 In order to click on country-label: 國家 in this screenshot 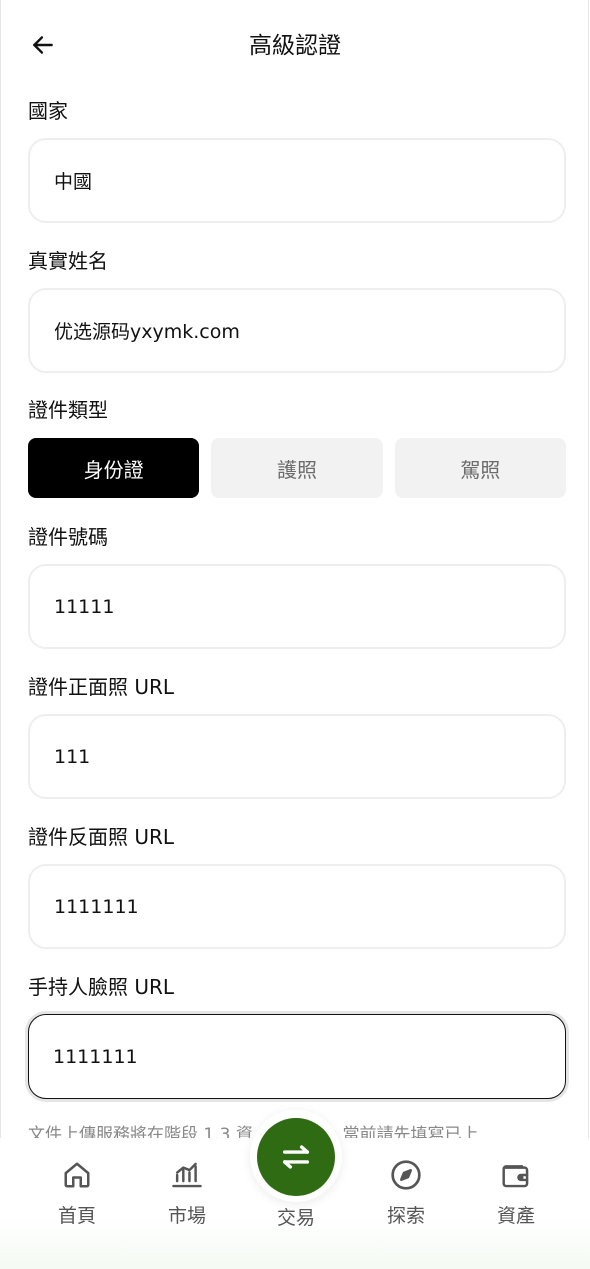, I will do `click(48, 111)`.